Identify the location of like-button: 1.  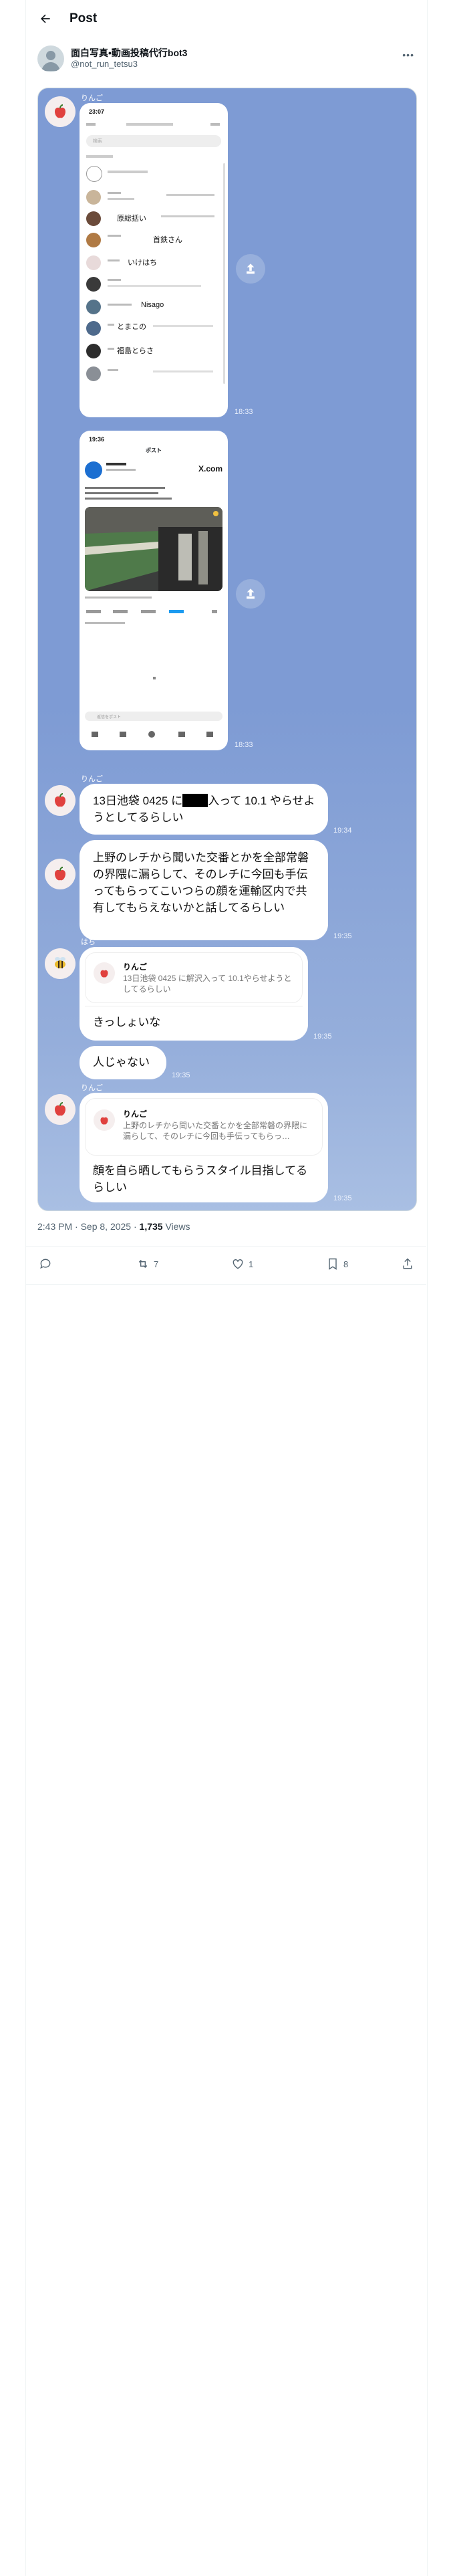
(242, 1264).